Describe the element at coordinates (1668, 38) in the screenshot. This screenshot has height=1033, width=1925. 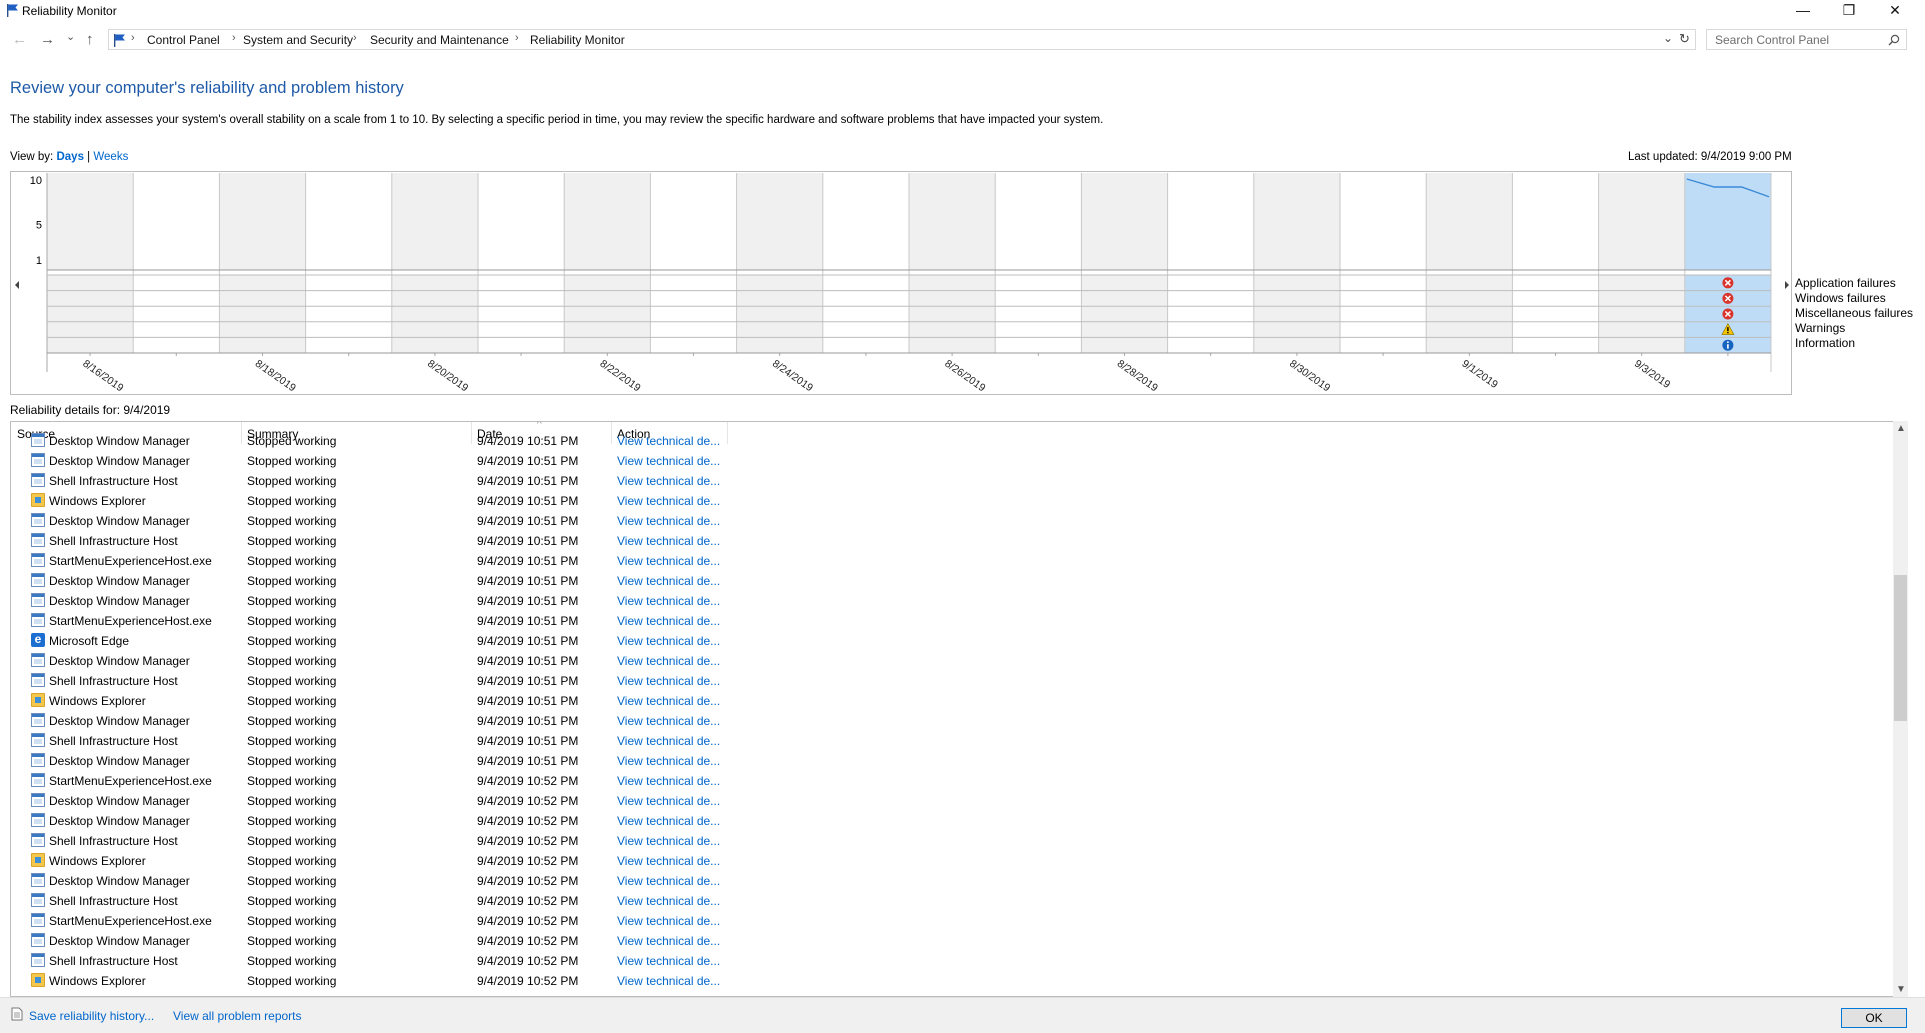
I see `address-dropdown-button: ⌄` at that location.